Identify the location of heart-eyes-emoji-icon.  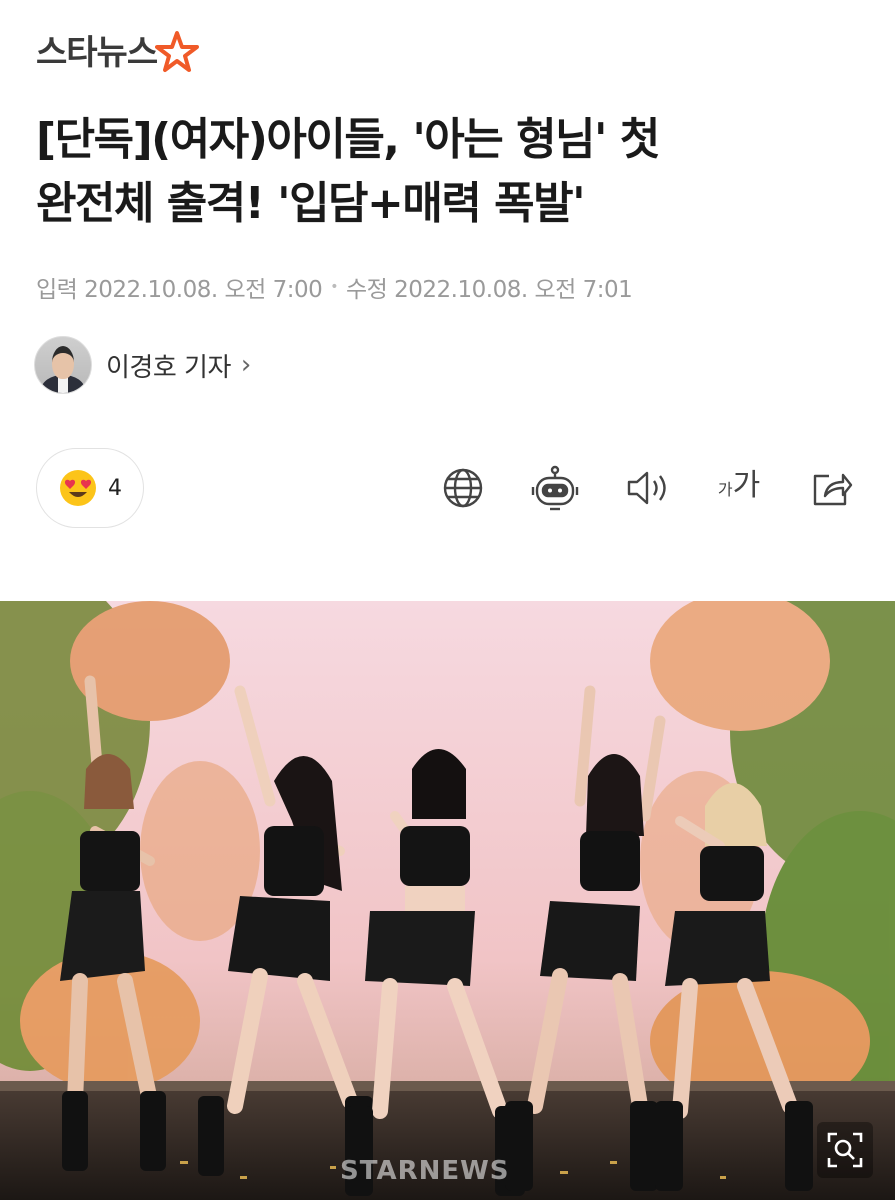
(78, 488).